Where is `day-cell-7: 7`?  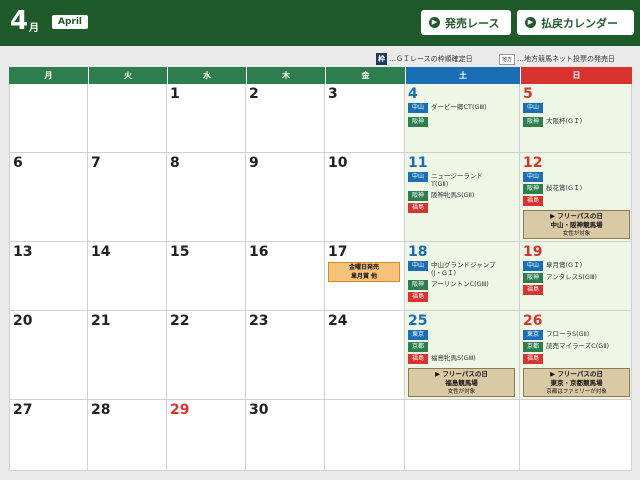 day-cell-7: 7 is located at coordinates (127, 197).